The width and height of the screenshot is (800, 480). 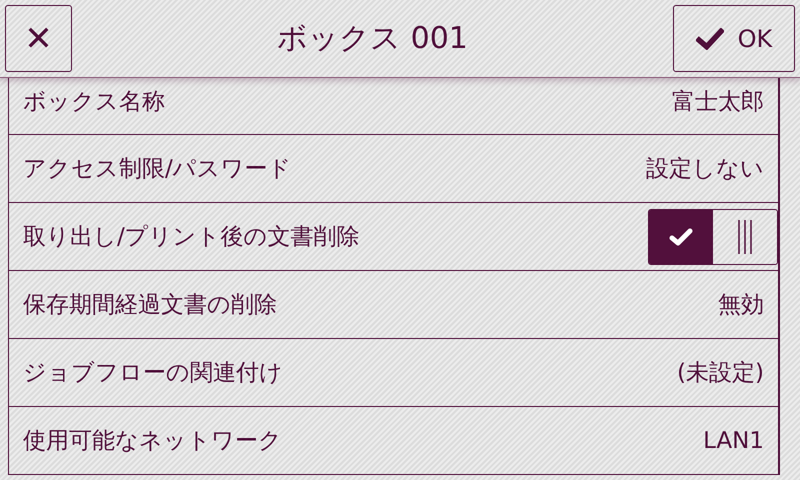 I want to click on settings-row: 取り出し/プリント後の文書削除, so click(x=393, y=237).